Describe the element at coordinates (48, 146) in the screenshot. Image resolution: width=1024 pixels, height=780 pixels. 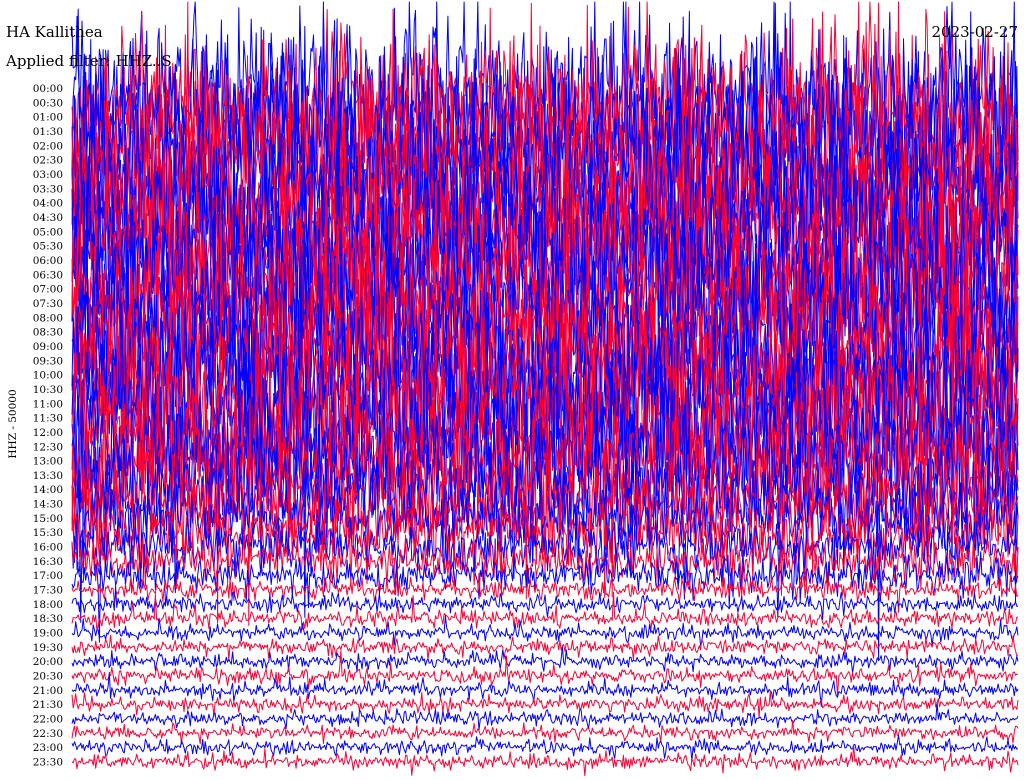
I see `time-tick-label: 02:00` at that location.